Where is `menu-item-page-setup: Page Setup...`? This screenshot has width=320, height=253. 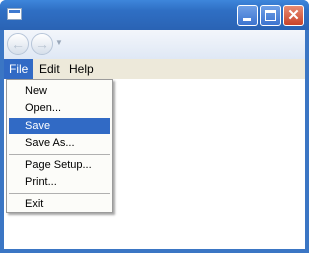 menu-item-page-setup: Page Setup... is located at coordinates (59, 165).